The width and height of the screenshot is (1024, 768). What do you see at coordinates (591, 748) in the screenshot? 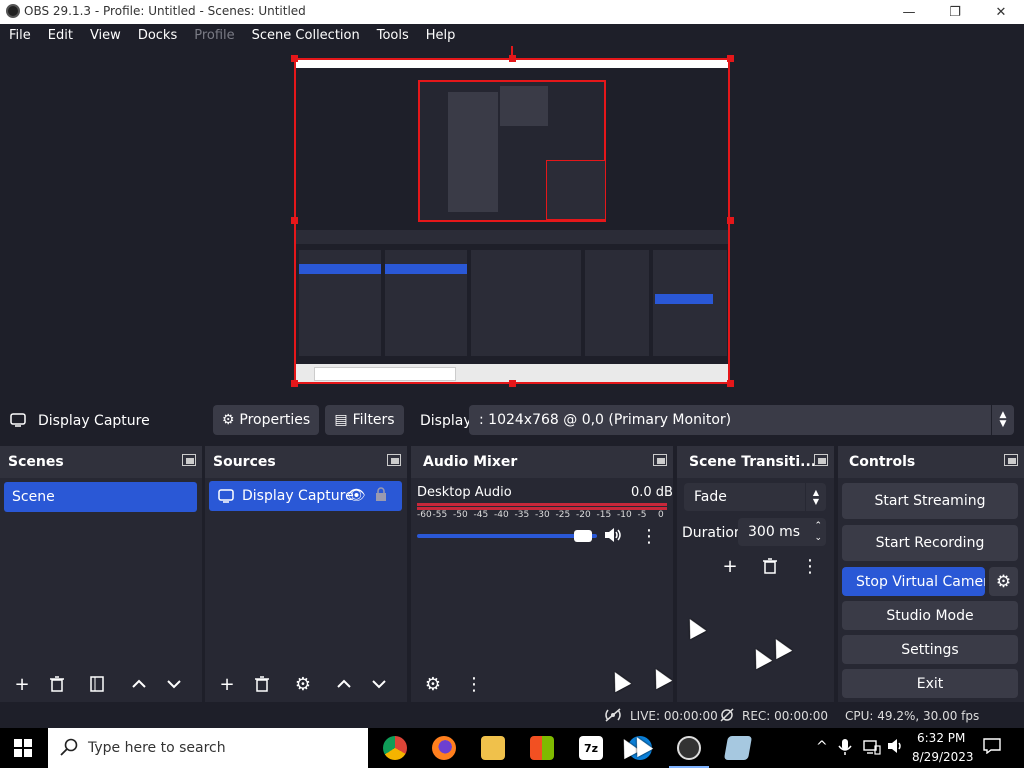
I see `7zip-icon: 7z` at bounding box center [591, 748].